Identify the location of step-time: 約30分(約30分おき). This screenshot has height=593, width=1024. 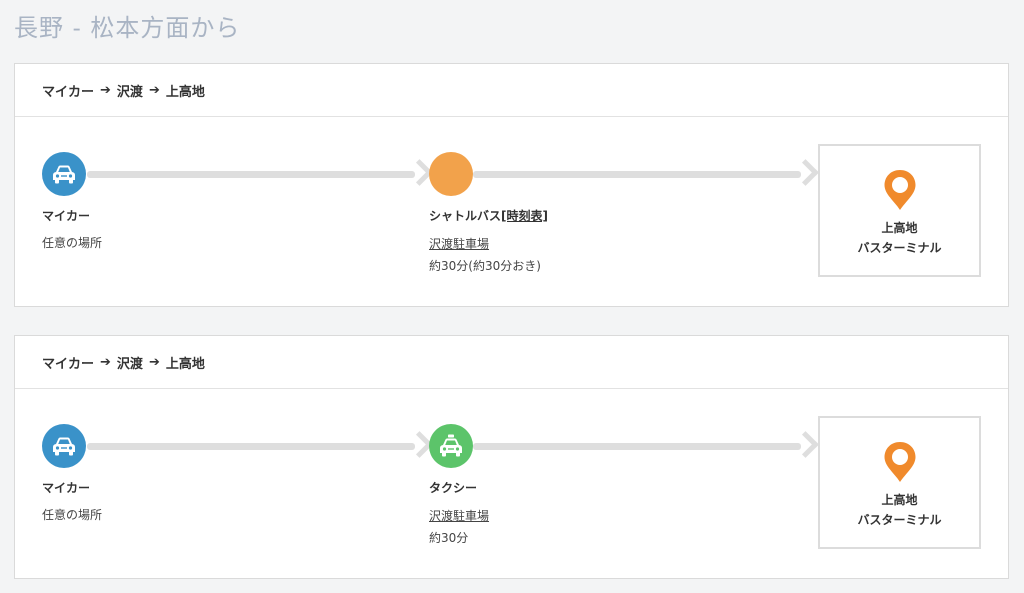
(485, 266).